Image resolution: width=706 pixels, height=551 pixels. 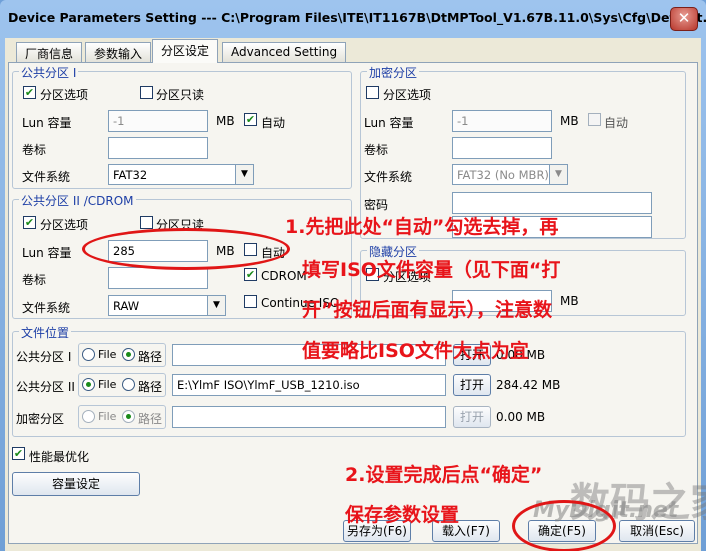 What do you see at coordinates (77, 200) in the screenshot?
I see `group-title: 公共分区 II /CDROM` at bounding box center [77, 200].